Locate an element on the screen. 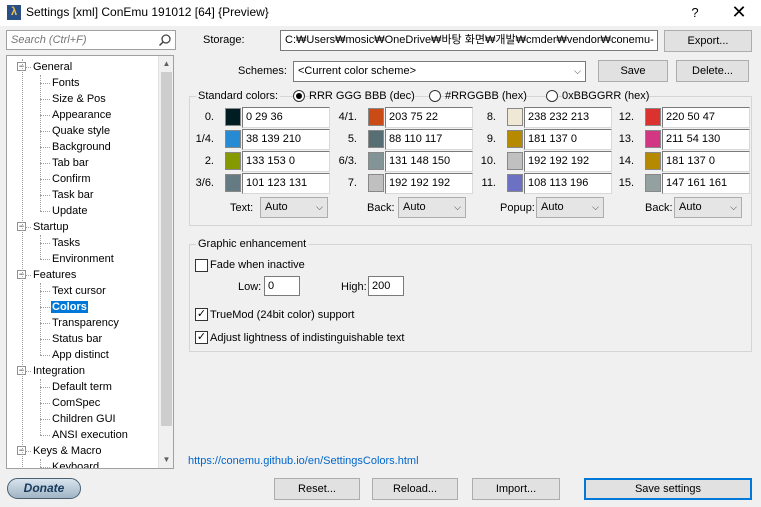  tree-item-task-bar: Task bar is located at coordinates (73, 195).